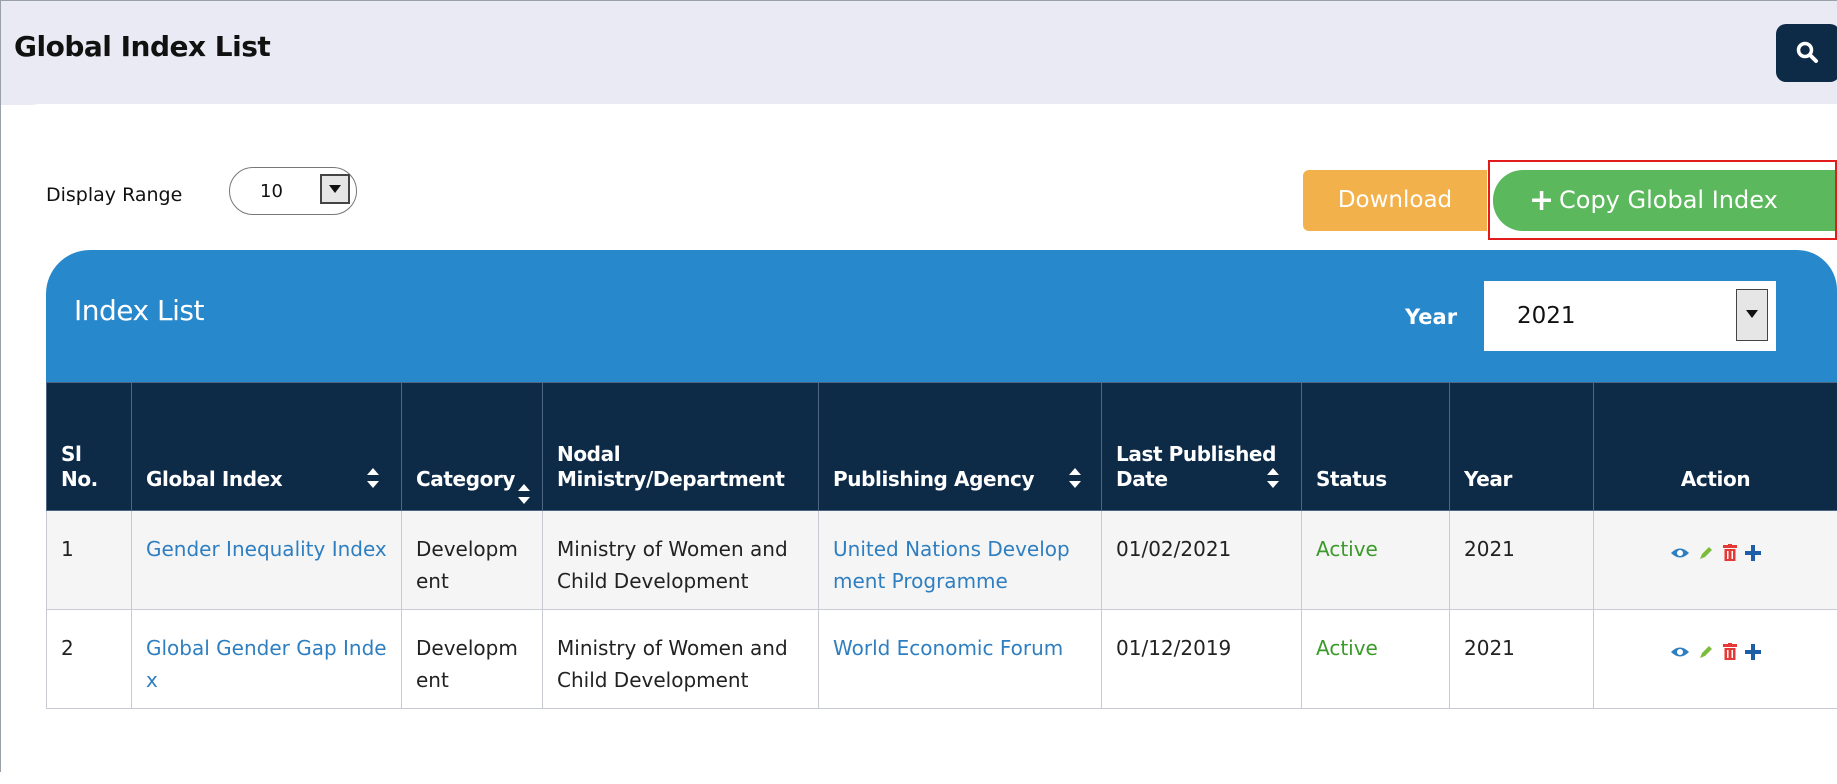  What do you see at coordinates (1376, 447) in the screenshot?
I see `column-header-status: Status` at bounding box center [1376, 447].